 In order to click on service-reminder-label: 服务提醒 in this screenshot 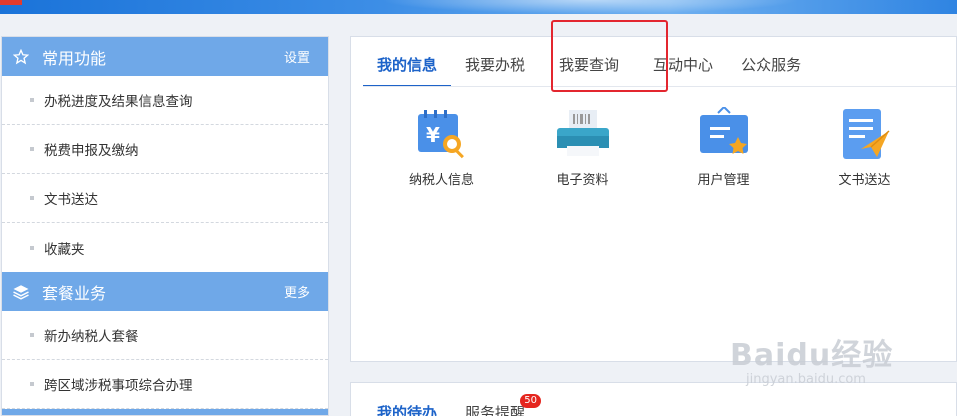, I will do `click(495, 410)`.